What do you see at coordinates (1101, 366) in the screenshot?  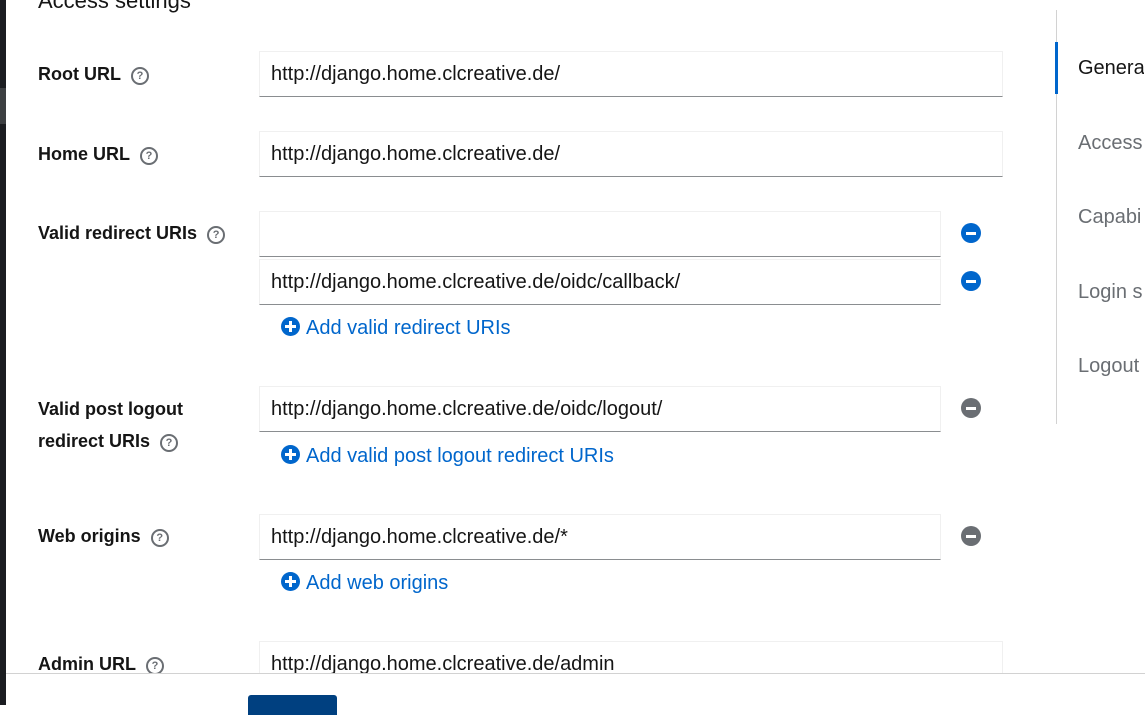 I see `jump-link-logout-settings: Logout` at bounding box center [1101, 366].